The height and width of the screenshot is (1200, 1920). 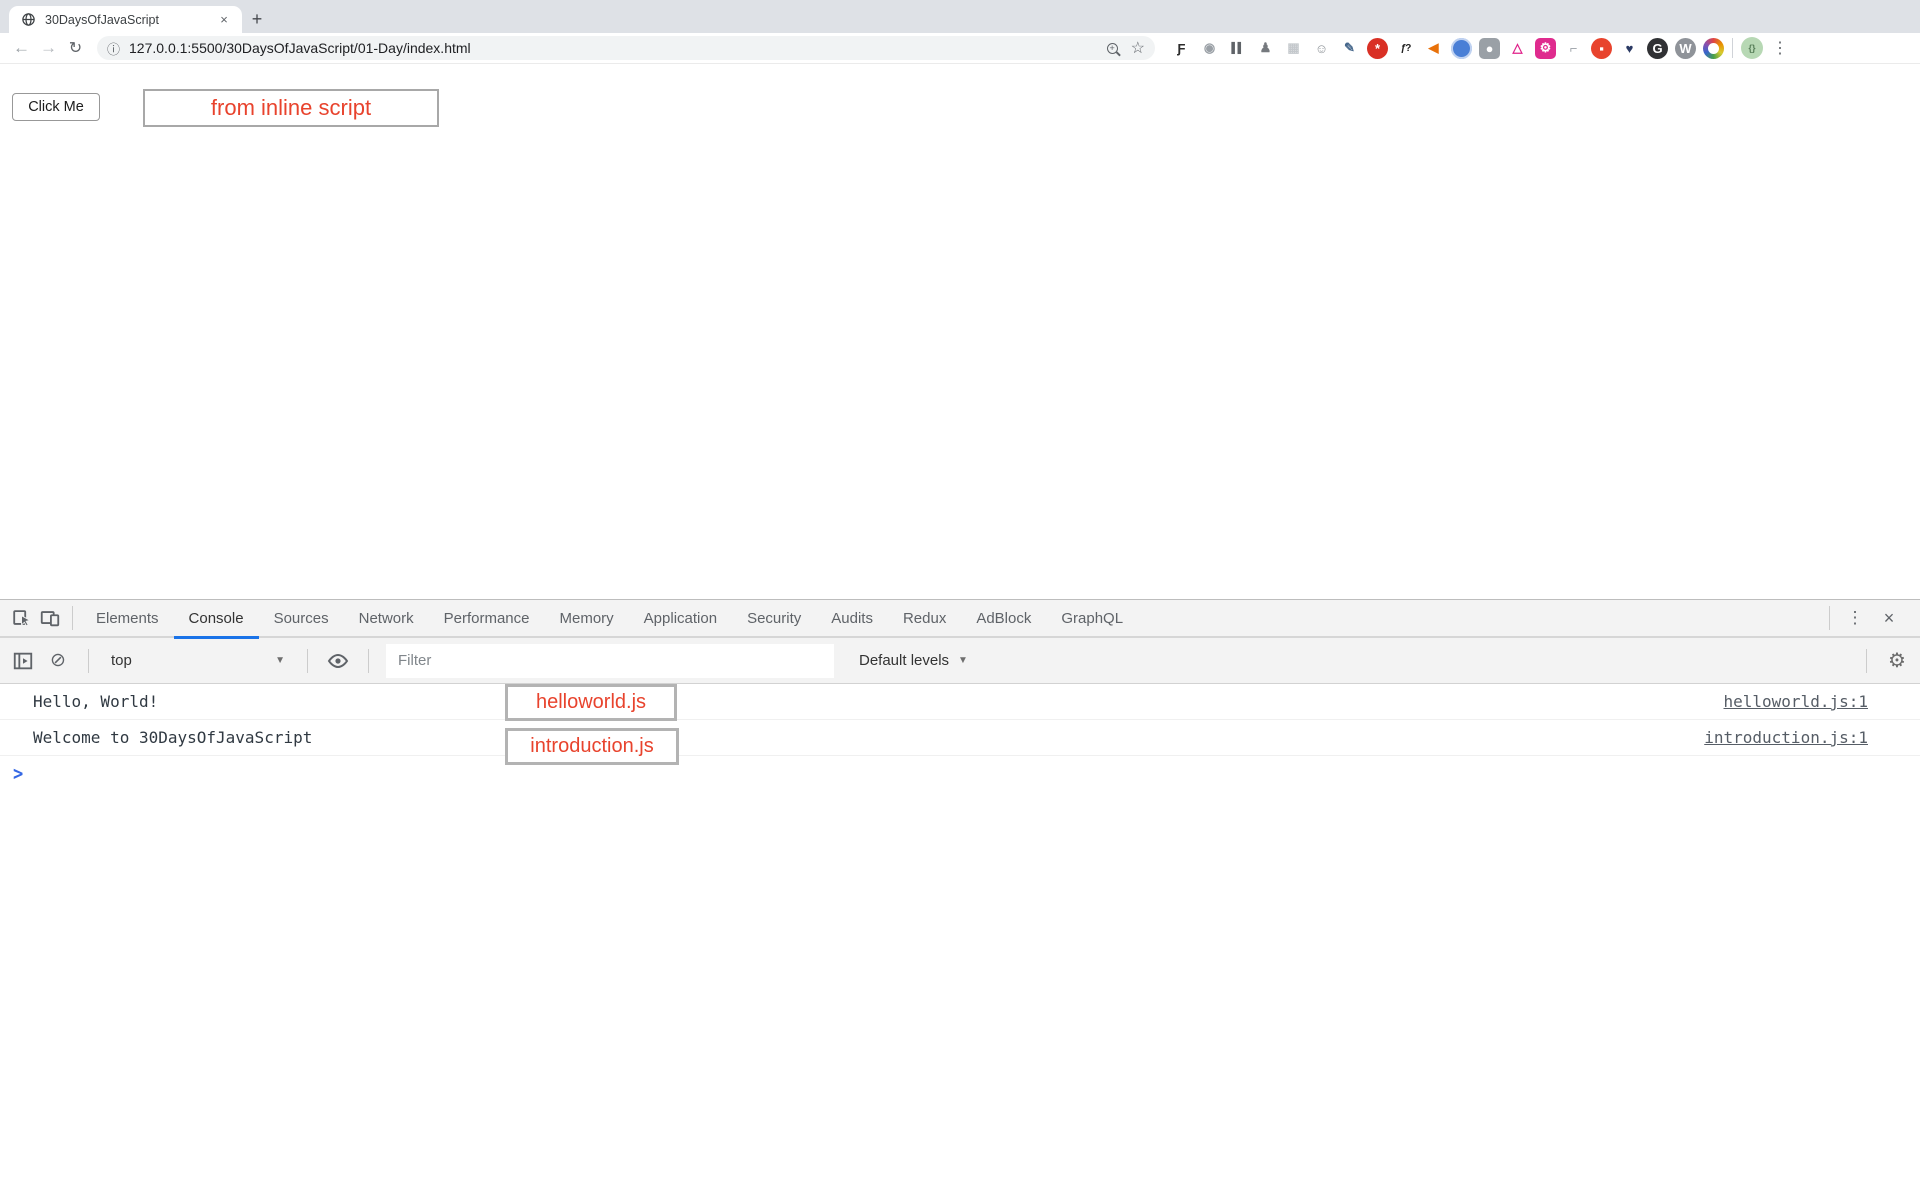 I want to click on g-circle-icon: G, so click(x=1657, y=48).